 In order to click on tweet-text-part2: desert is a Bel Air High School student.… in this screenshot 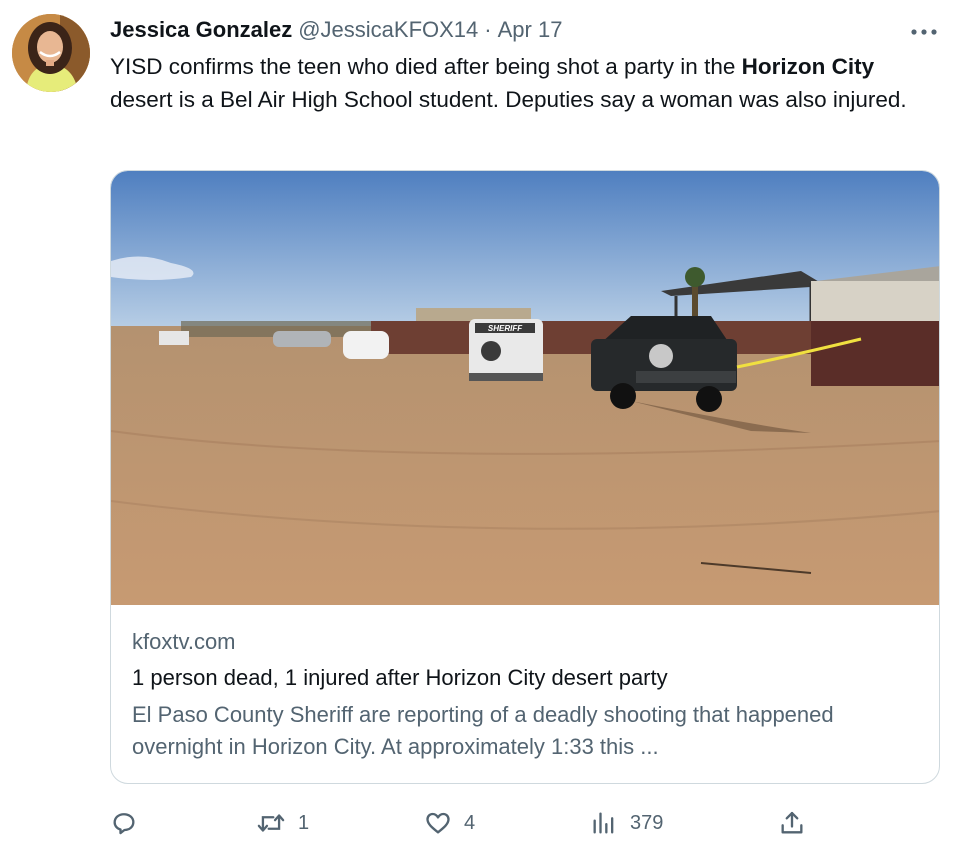, I will do `click(508, 99)`.